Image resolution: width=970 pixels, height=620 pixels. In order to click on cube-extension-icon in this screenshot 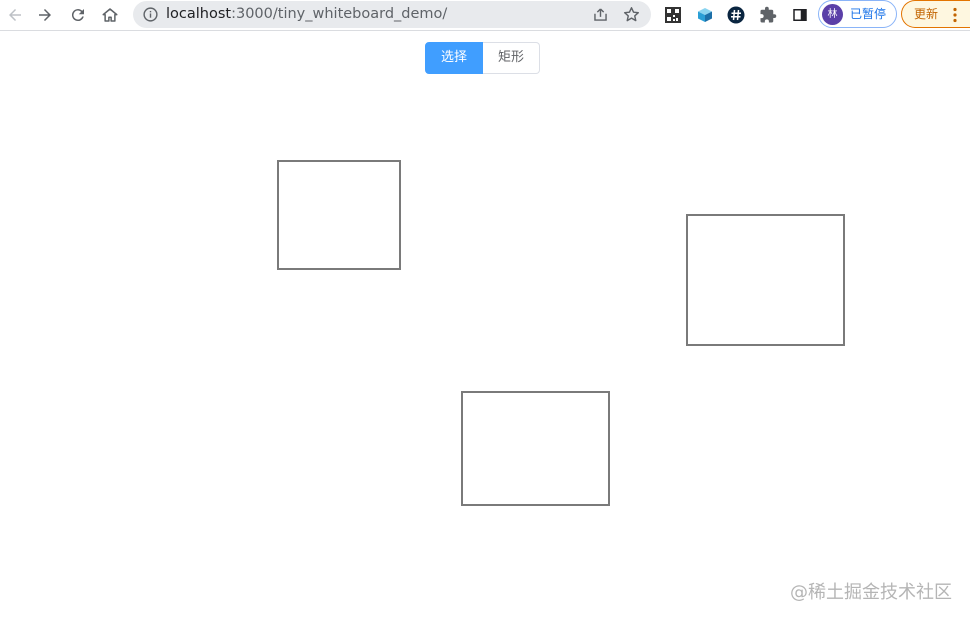, I will do `click(705, 15)`.